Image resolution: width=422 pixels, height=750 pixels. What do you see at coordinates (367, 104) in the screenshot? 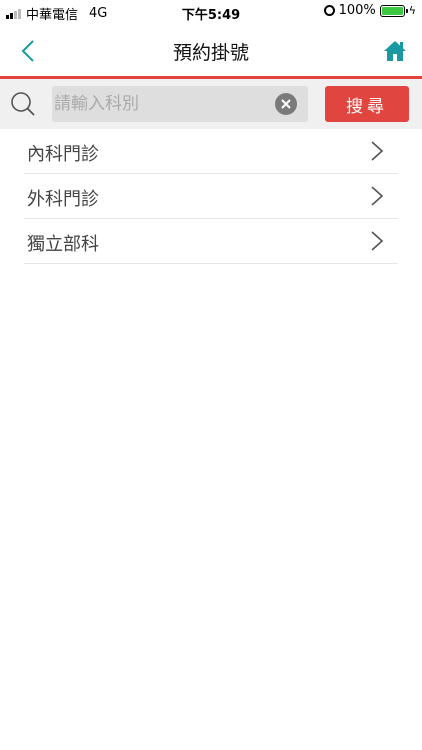
I see `search-button: 搜尋` at bounding box center [367, 104].